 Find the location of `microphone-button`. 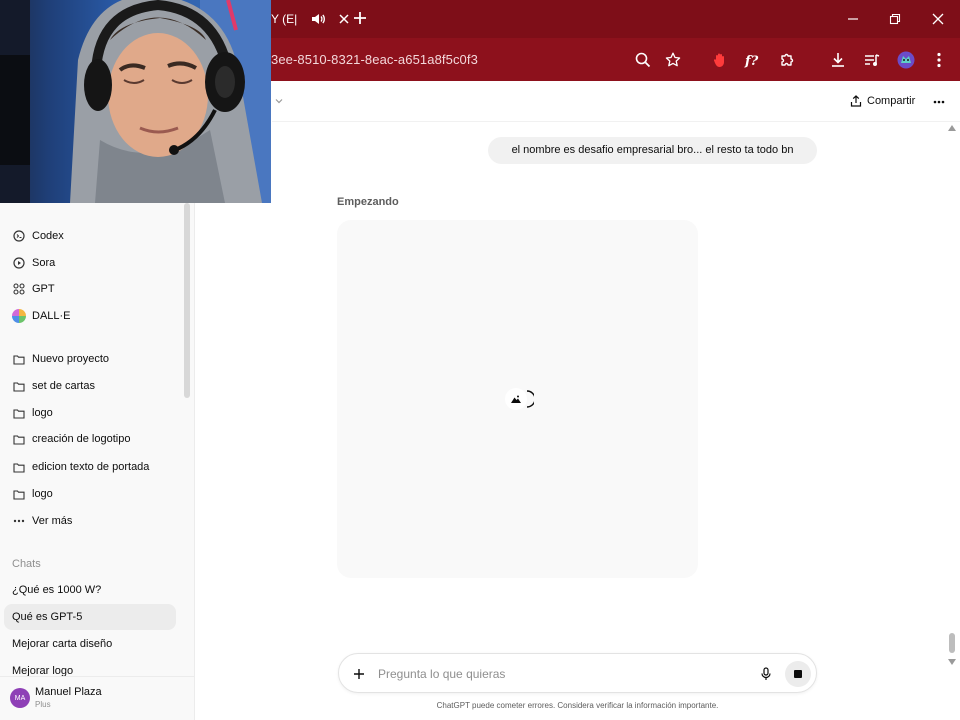

microphone-button is located at coordinates (766, 674).